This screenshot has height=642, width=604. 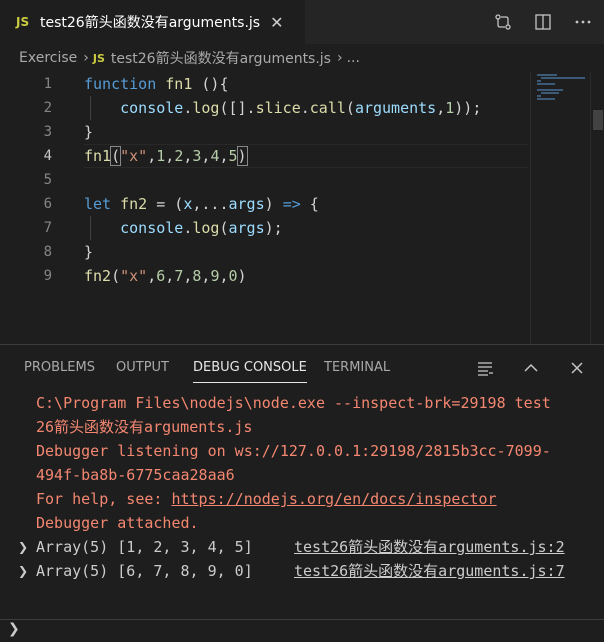 I want to click on code-line: let fn2 = (x,...args) => {, so click(x=306, y=204).